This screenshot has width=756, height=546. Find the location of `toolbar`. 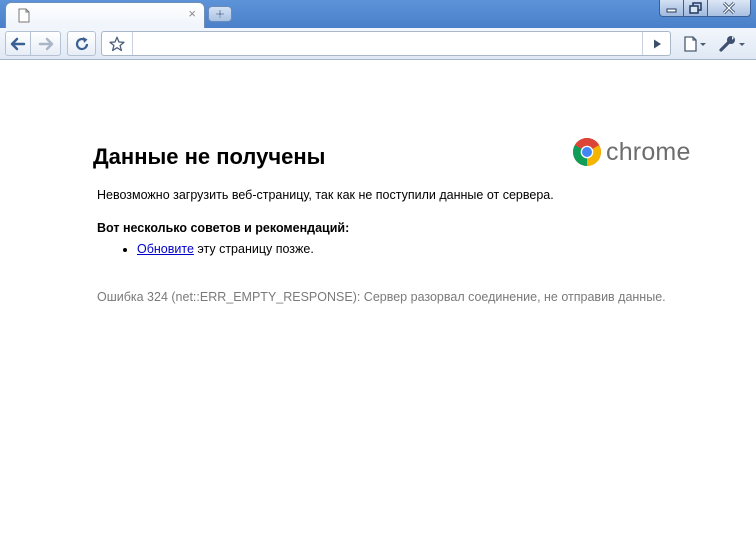

toolbar is located at coordinates (378, 44).